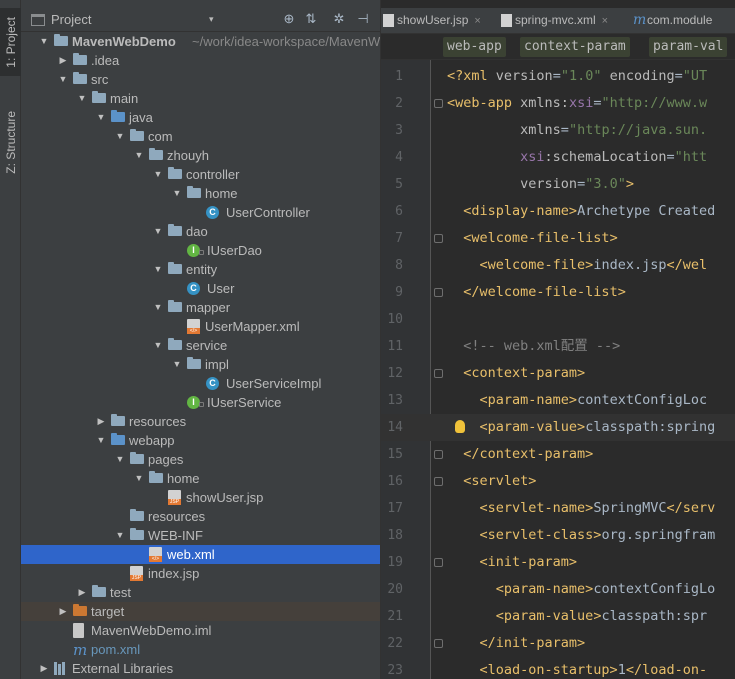  I want to click on tree-node: ▼ WEB-INF, so click(200, 535).